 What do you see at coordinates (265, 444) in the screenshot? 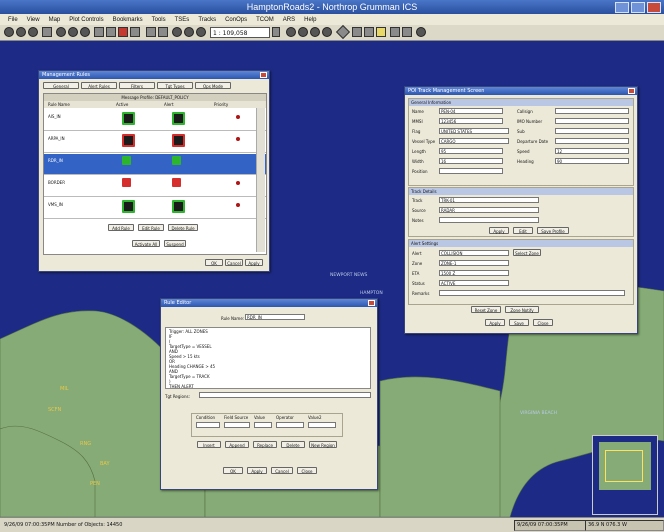
I see `replace-button: Replace` at bounding box center [265, 444].